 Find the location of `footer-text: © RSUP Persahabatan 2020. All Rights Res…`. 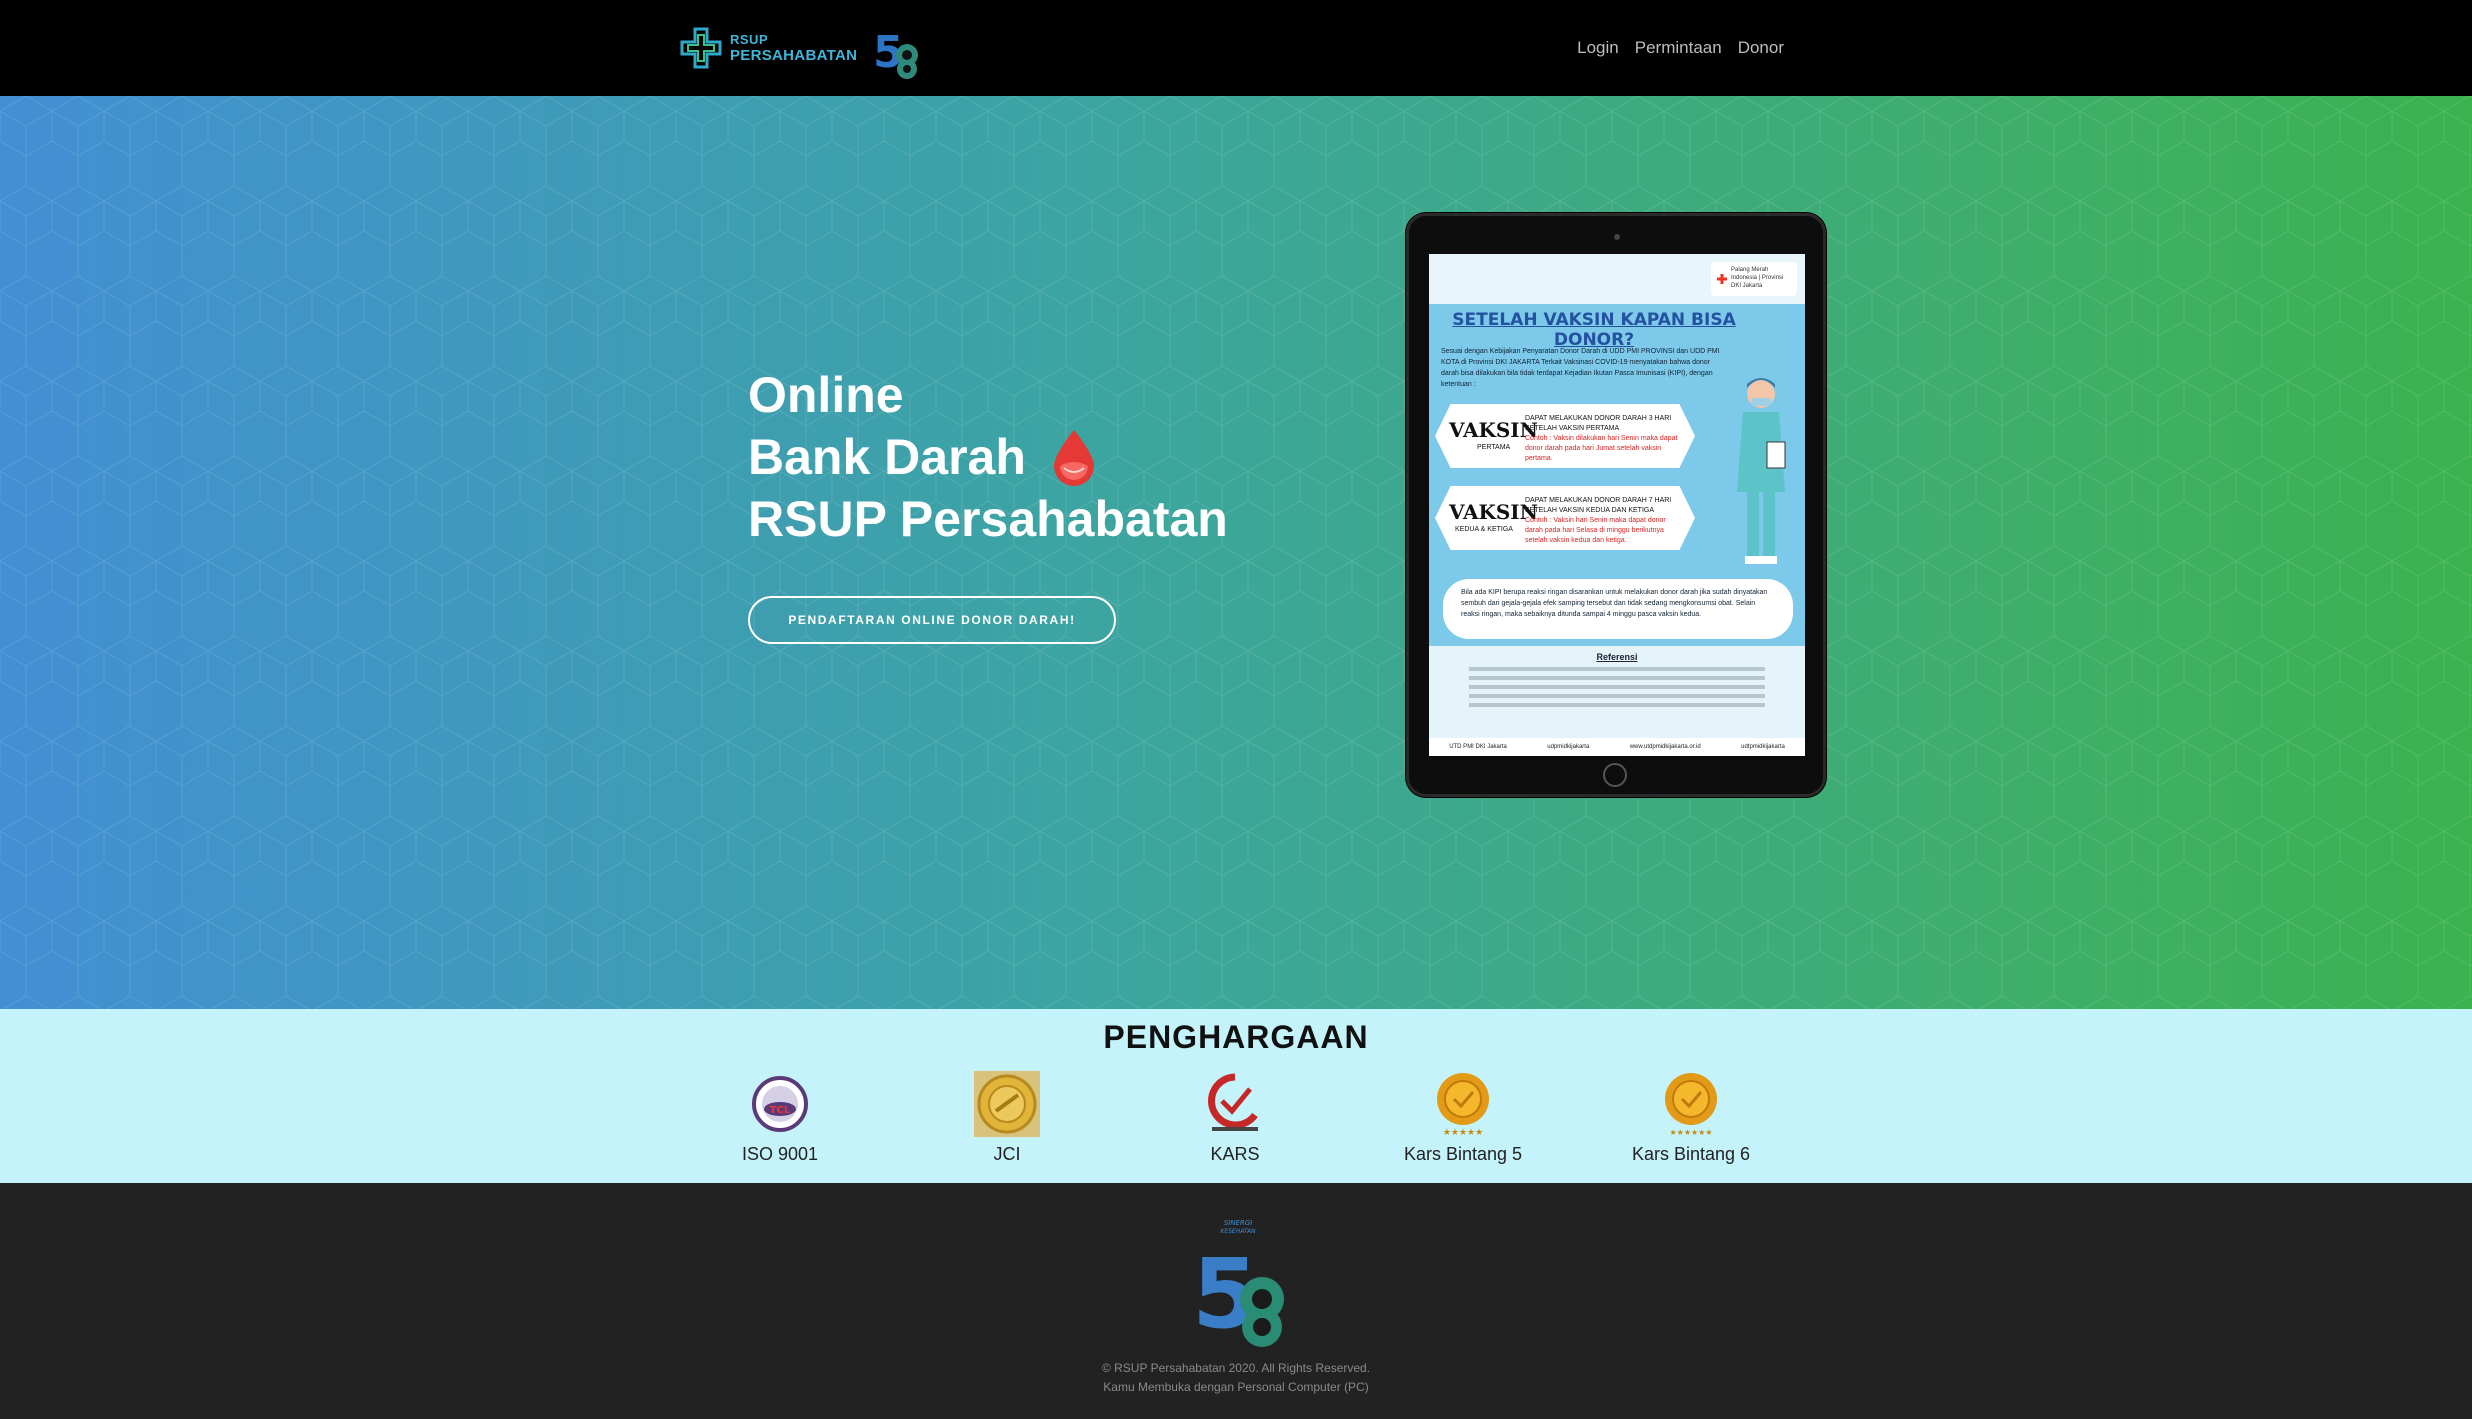

footer-text: © RSUP Persahabatan 2020. All Rights Res… is located at coordinates (1236, 1378).